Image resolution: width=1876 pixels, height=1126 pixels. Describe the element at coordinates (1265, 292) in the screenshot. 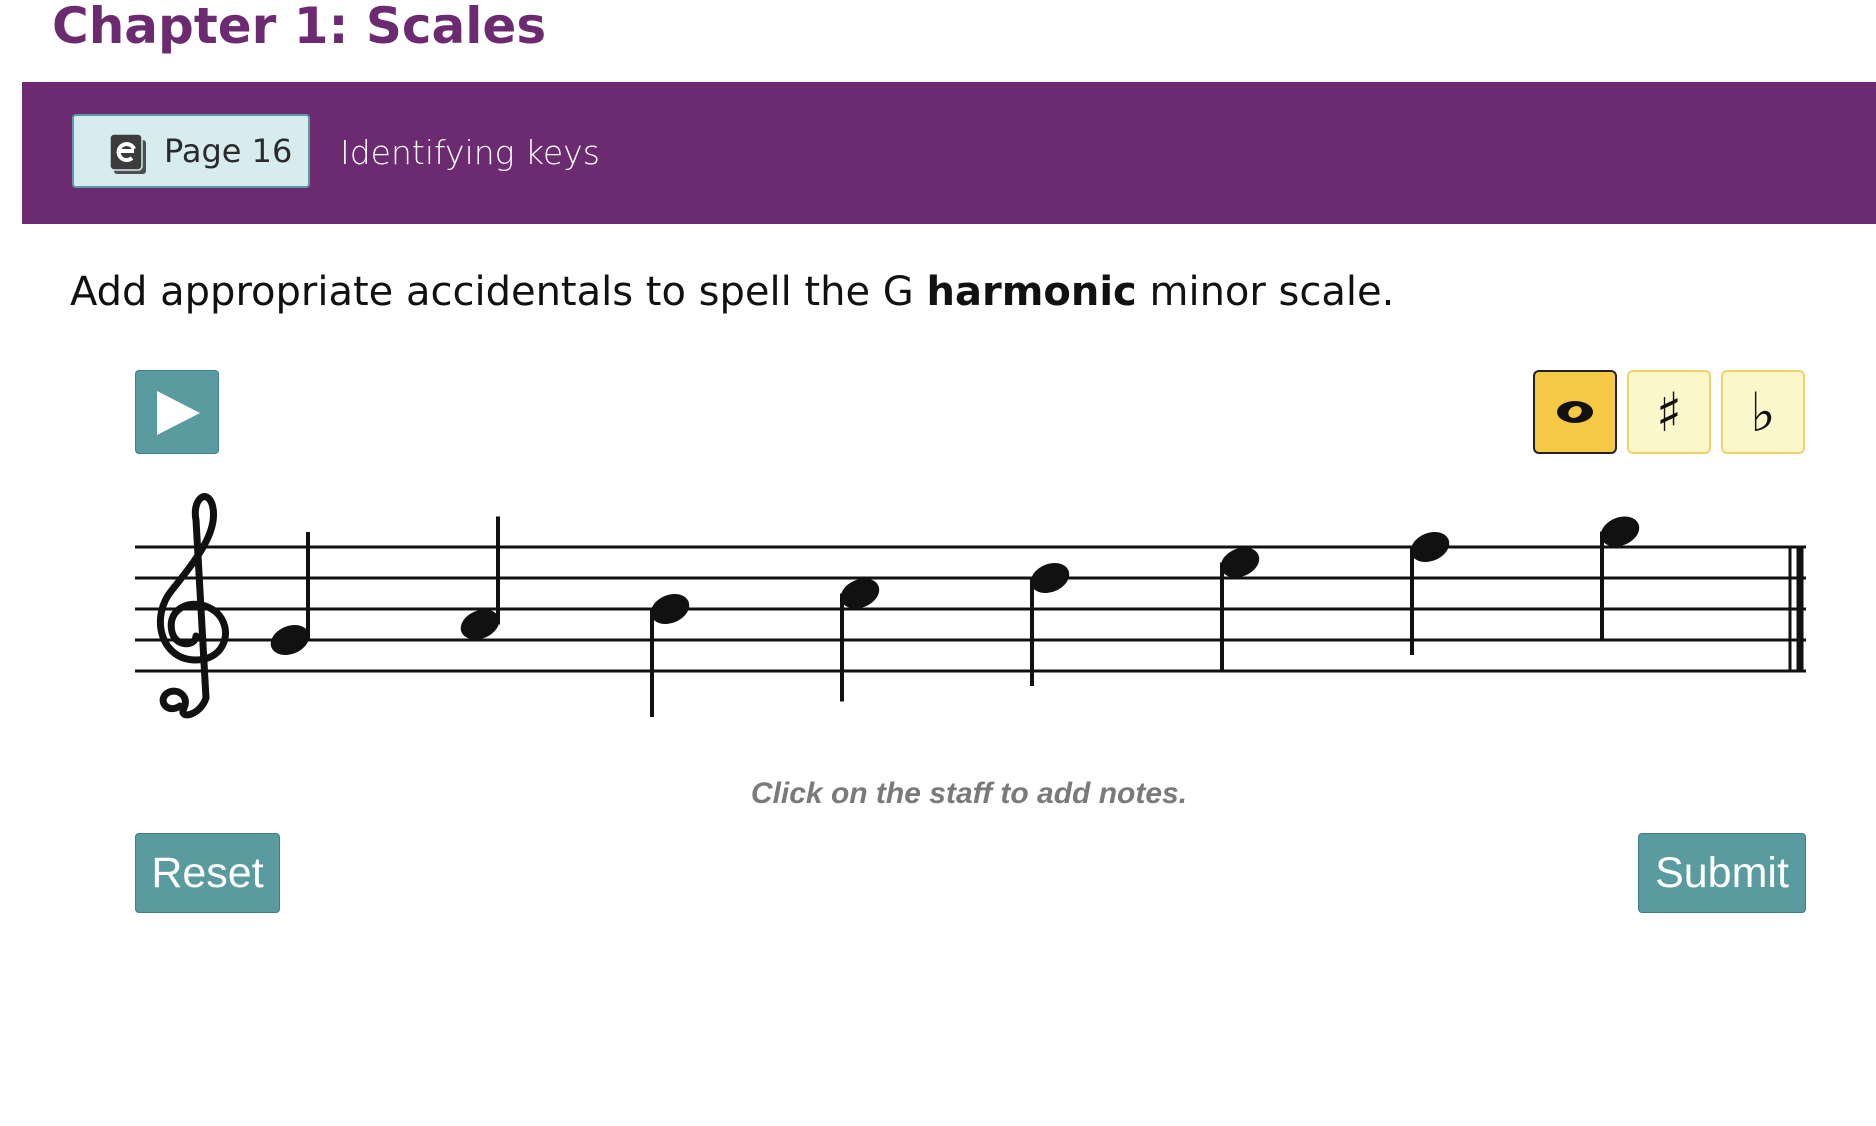

I see `instruction-after: minor scale.` at that location.